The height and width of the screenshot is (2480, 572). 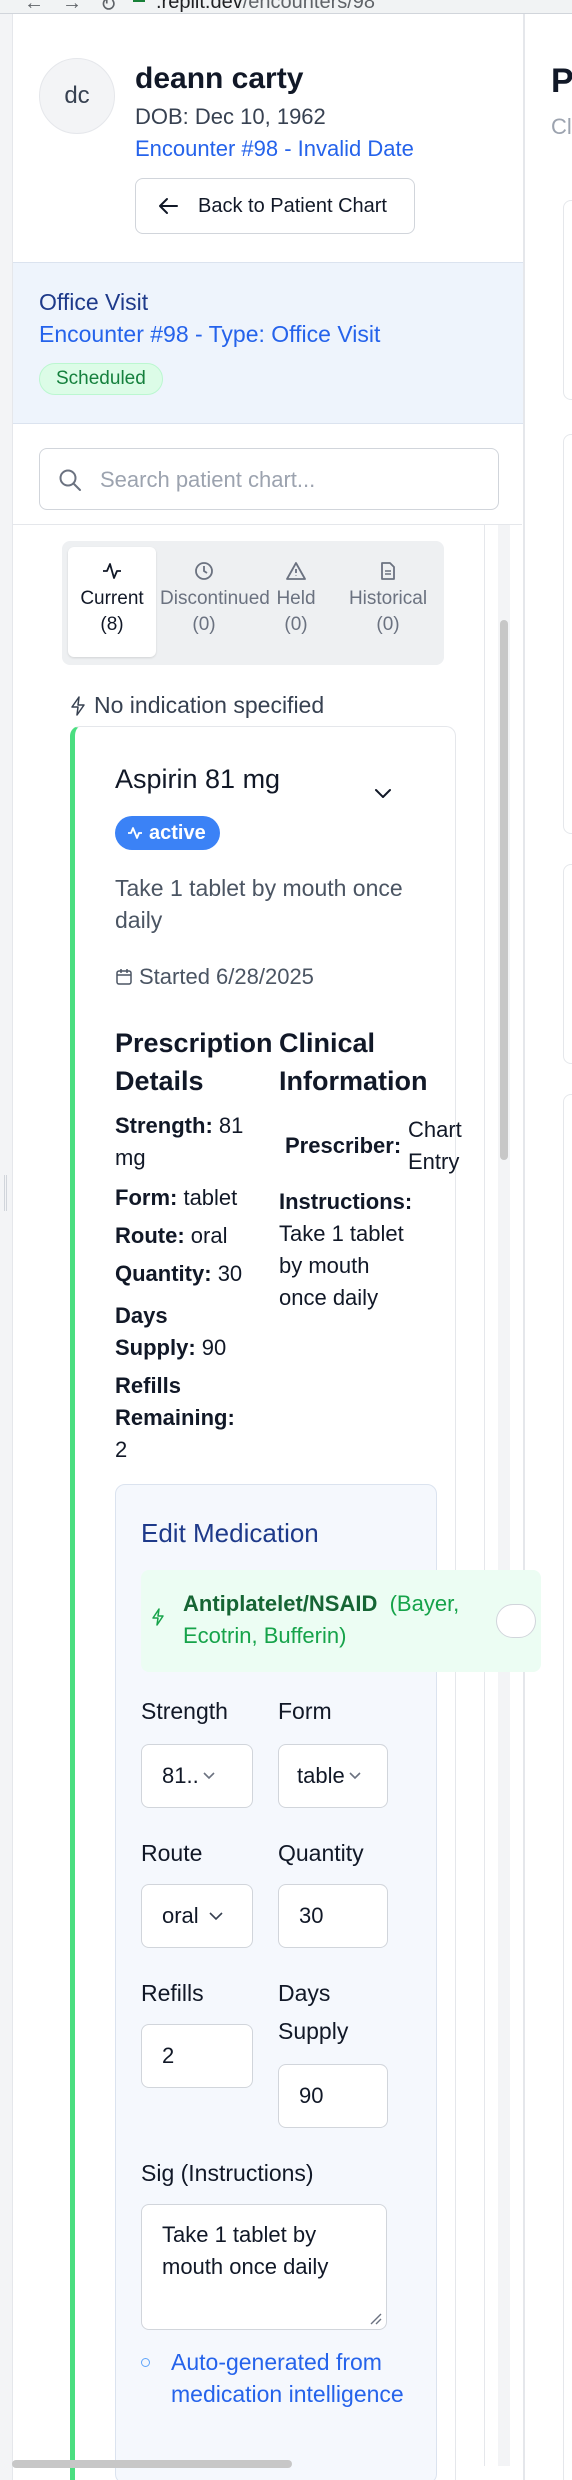 What do you see at coordinates (175, 1417) in the screenshot?
I see `detail-refills: Refills Remaining: 2` at bounding box center [175, 1417].